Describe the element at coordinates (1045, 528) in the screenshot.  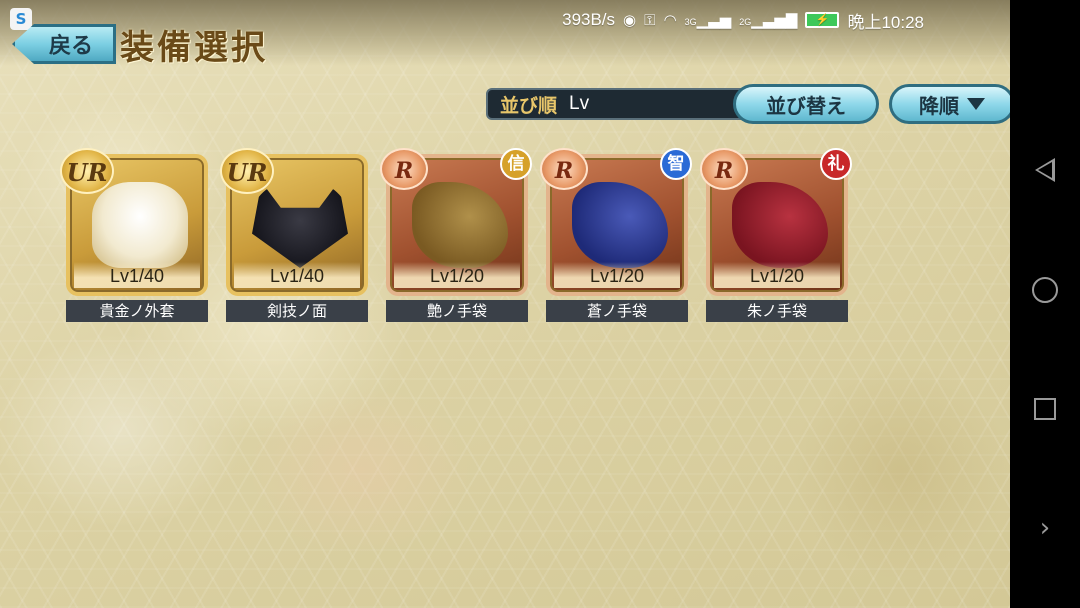
I see `nav-more-icon: ›` at that location.